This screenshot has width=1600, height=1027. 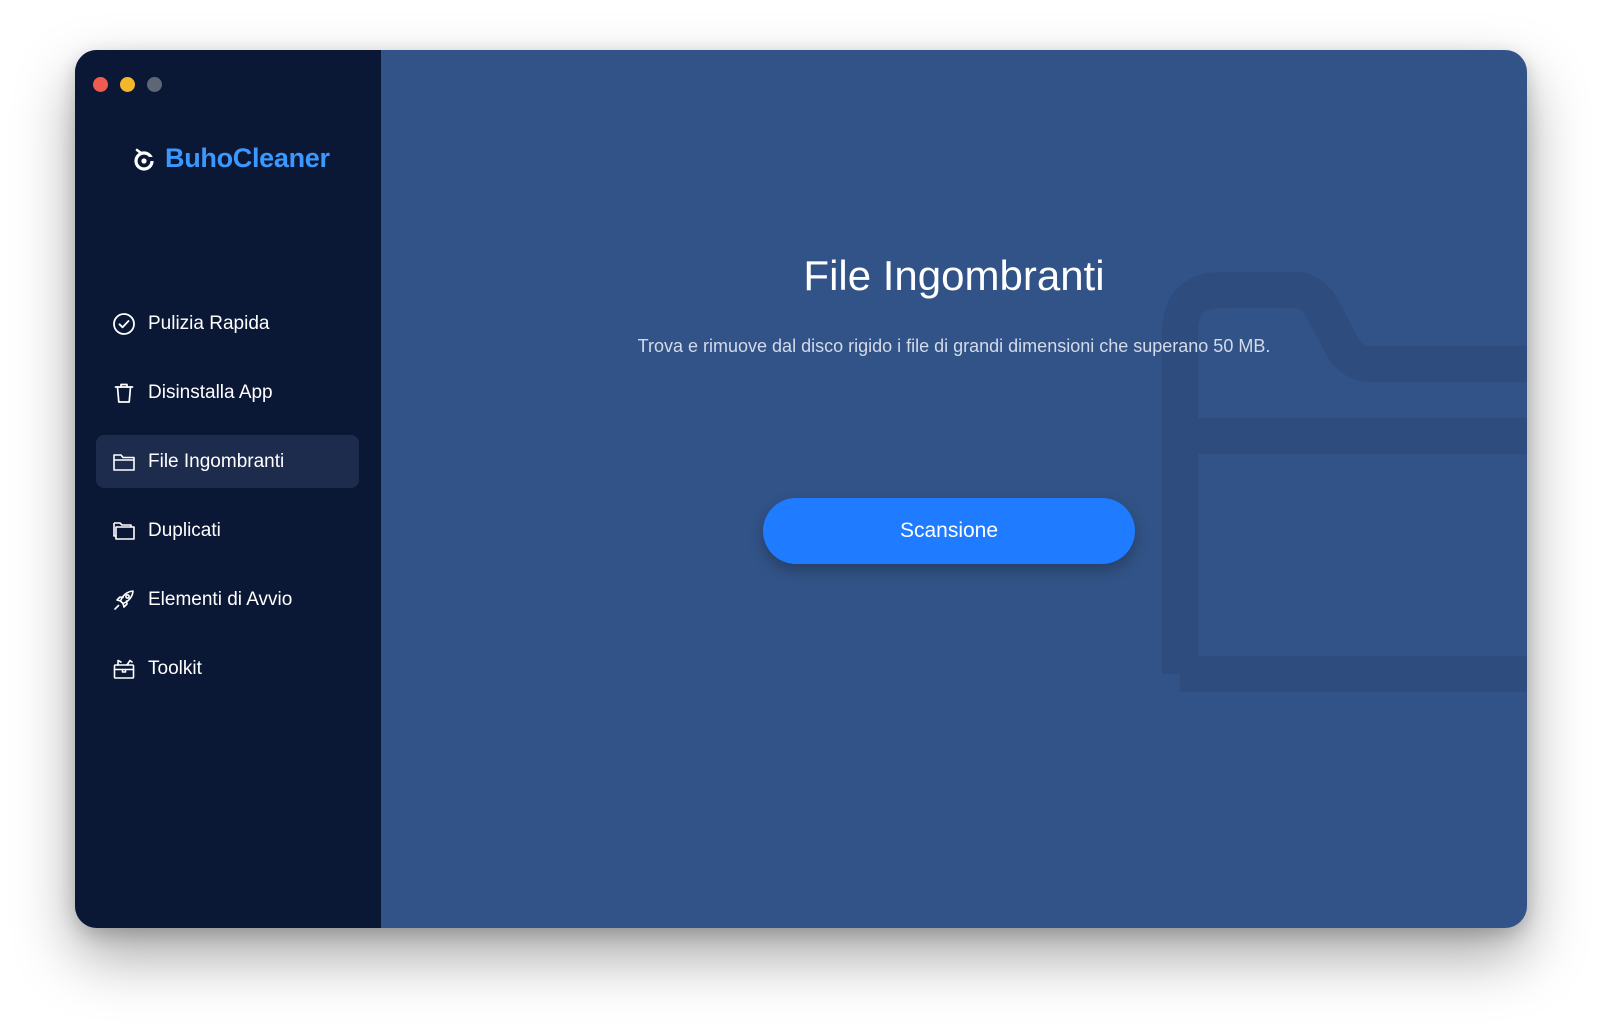 I want to click on trash-icon, so click(x=124, y=393).